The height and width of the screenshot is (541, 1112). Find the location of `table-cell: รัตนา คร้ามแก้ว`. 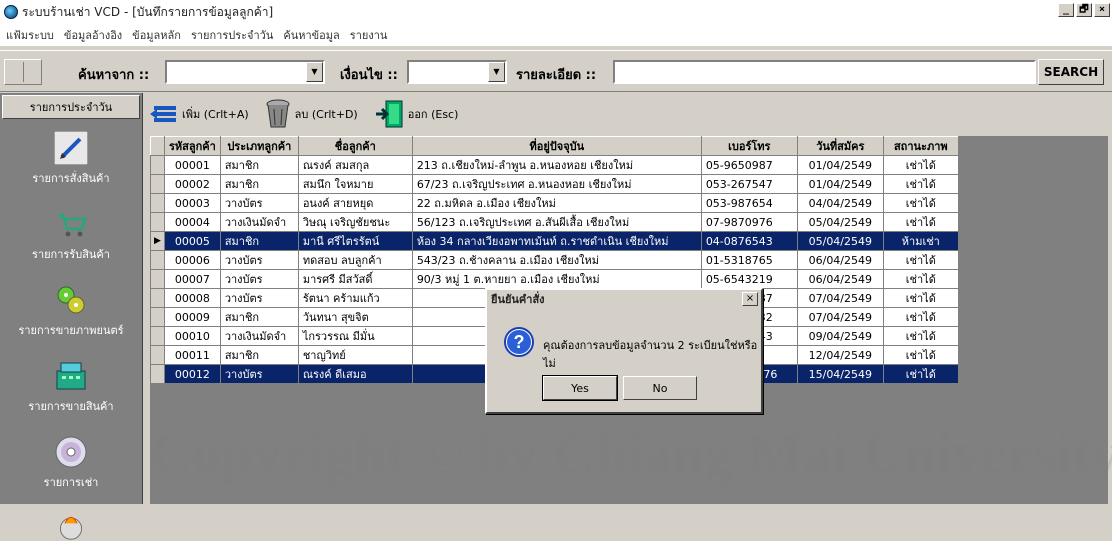

table-cell: รัตนา คร้ามแก้ว is located at coordinates (355, 298).